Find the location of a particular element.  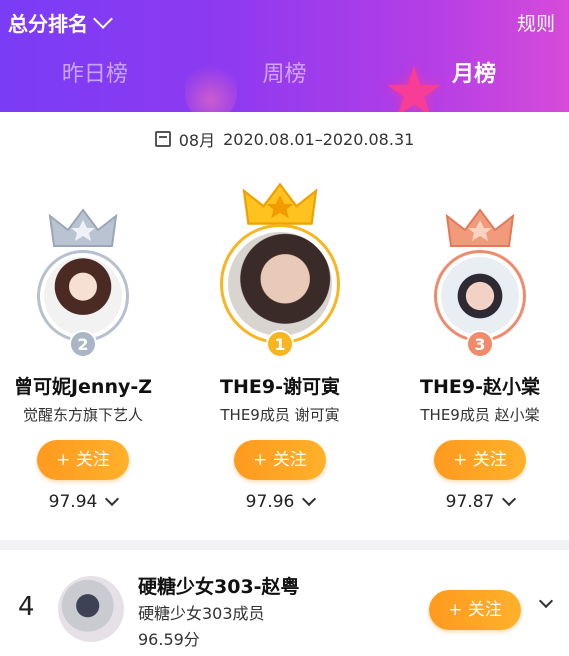

rank-badge: 1 is located at coordinates (280, 344).